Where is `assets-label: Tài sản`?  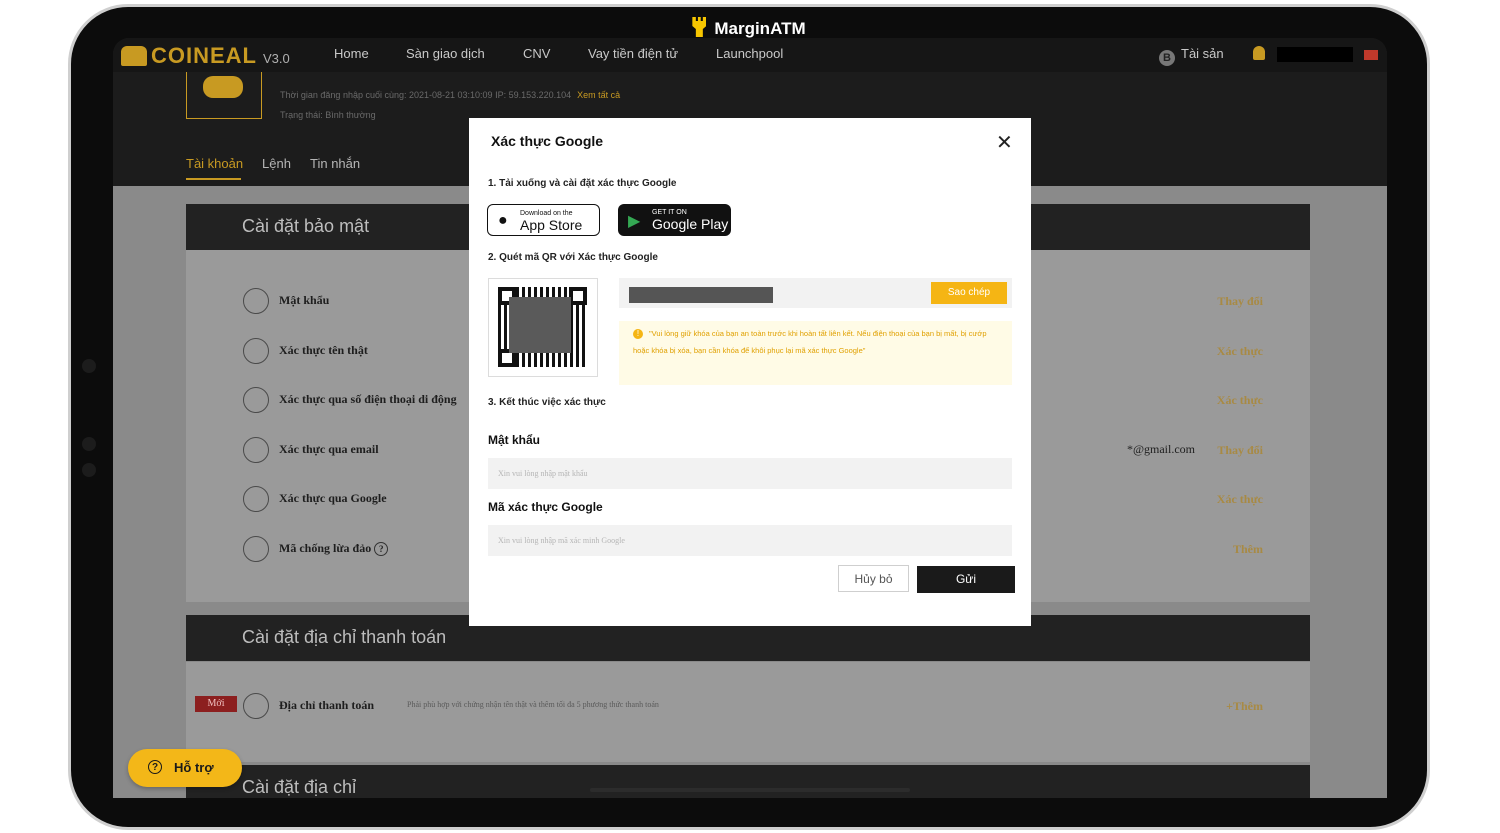
assets-label: Tài sản is located at coordinates (1202, 53).